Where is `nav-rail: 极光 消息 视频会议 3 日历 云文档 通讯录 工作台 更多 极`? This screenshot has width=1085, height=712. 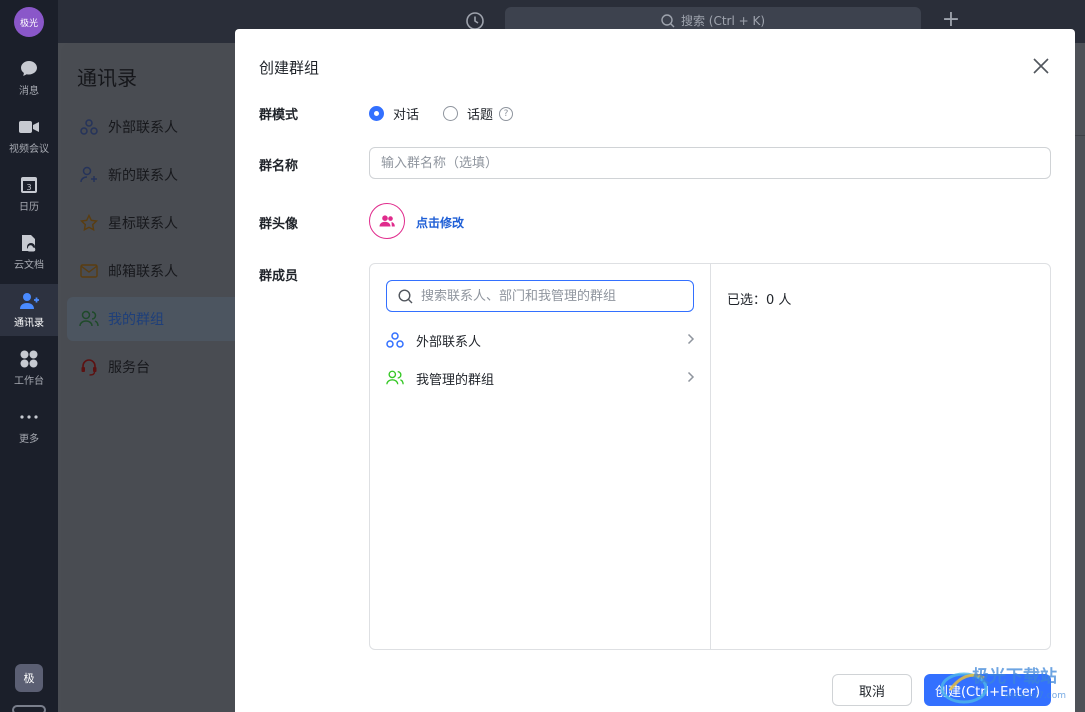 nav-rail: 极光 消息 视频会议 3 日历 云文档 通讯录 工作台 更多 极 is located at coordinates (29, 356).